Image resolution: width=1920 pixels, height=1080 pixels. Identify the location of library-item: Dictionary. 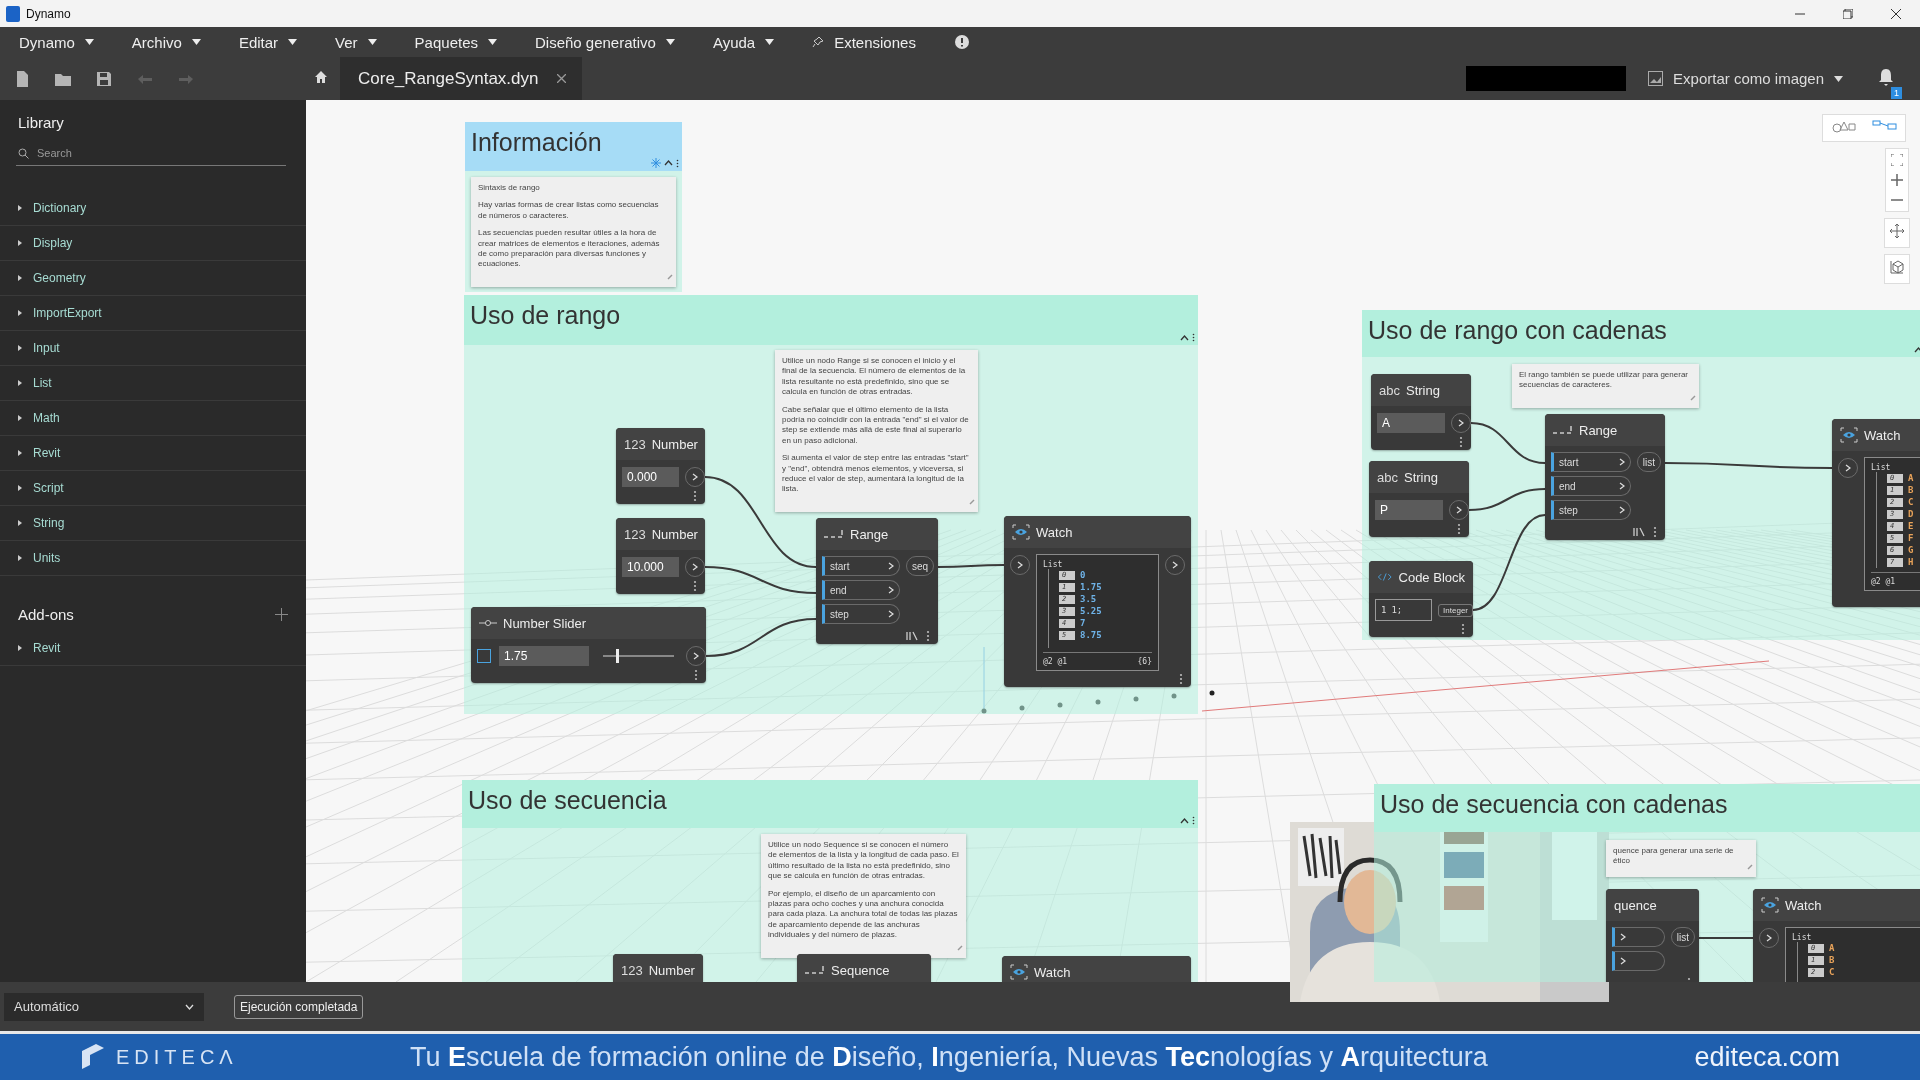
(153, 208).